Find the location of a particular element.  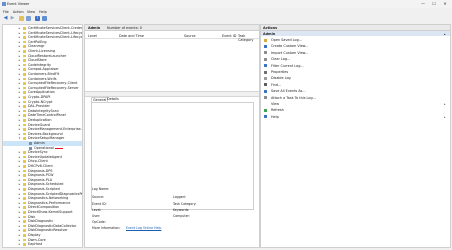

action-item: Help ▸ is located at coordinates (355, 117).